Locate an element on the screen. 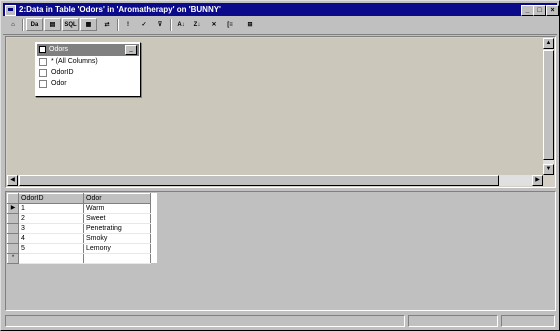 The height and width of the screenshot is (331, 560). add-table-icon: ⊞ is located at coordinates (250, 24).